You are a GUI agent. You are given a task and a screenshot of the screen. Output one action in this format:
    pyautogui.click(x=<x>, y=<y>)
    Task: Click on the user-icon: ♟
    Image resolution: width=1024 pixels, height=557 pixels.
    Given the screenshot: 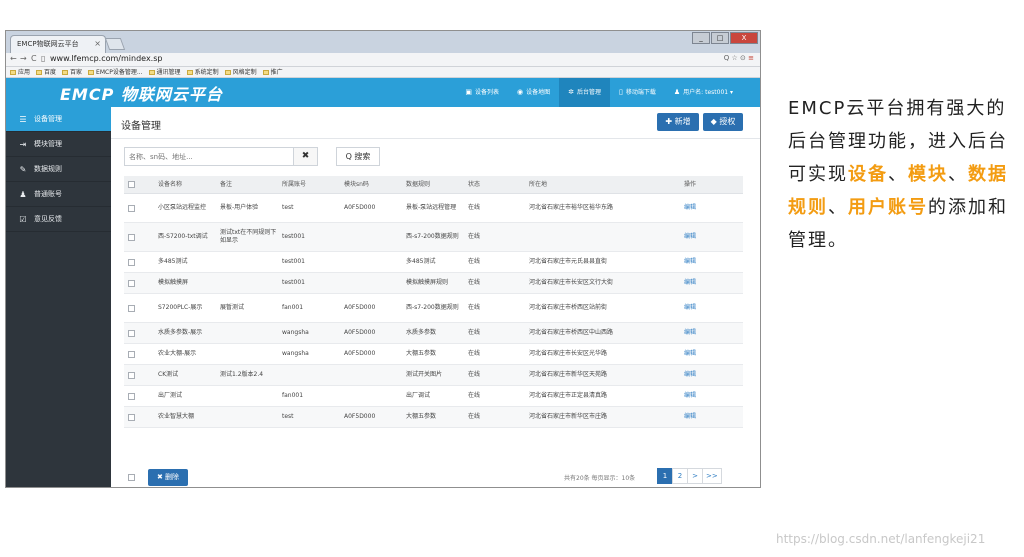 What is the action you would take?
    pyautogui.click(x=677, y=92)
    